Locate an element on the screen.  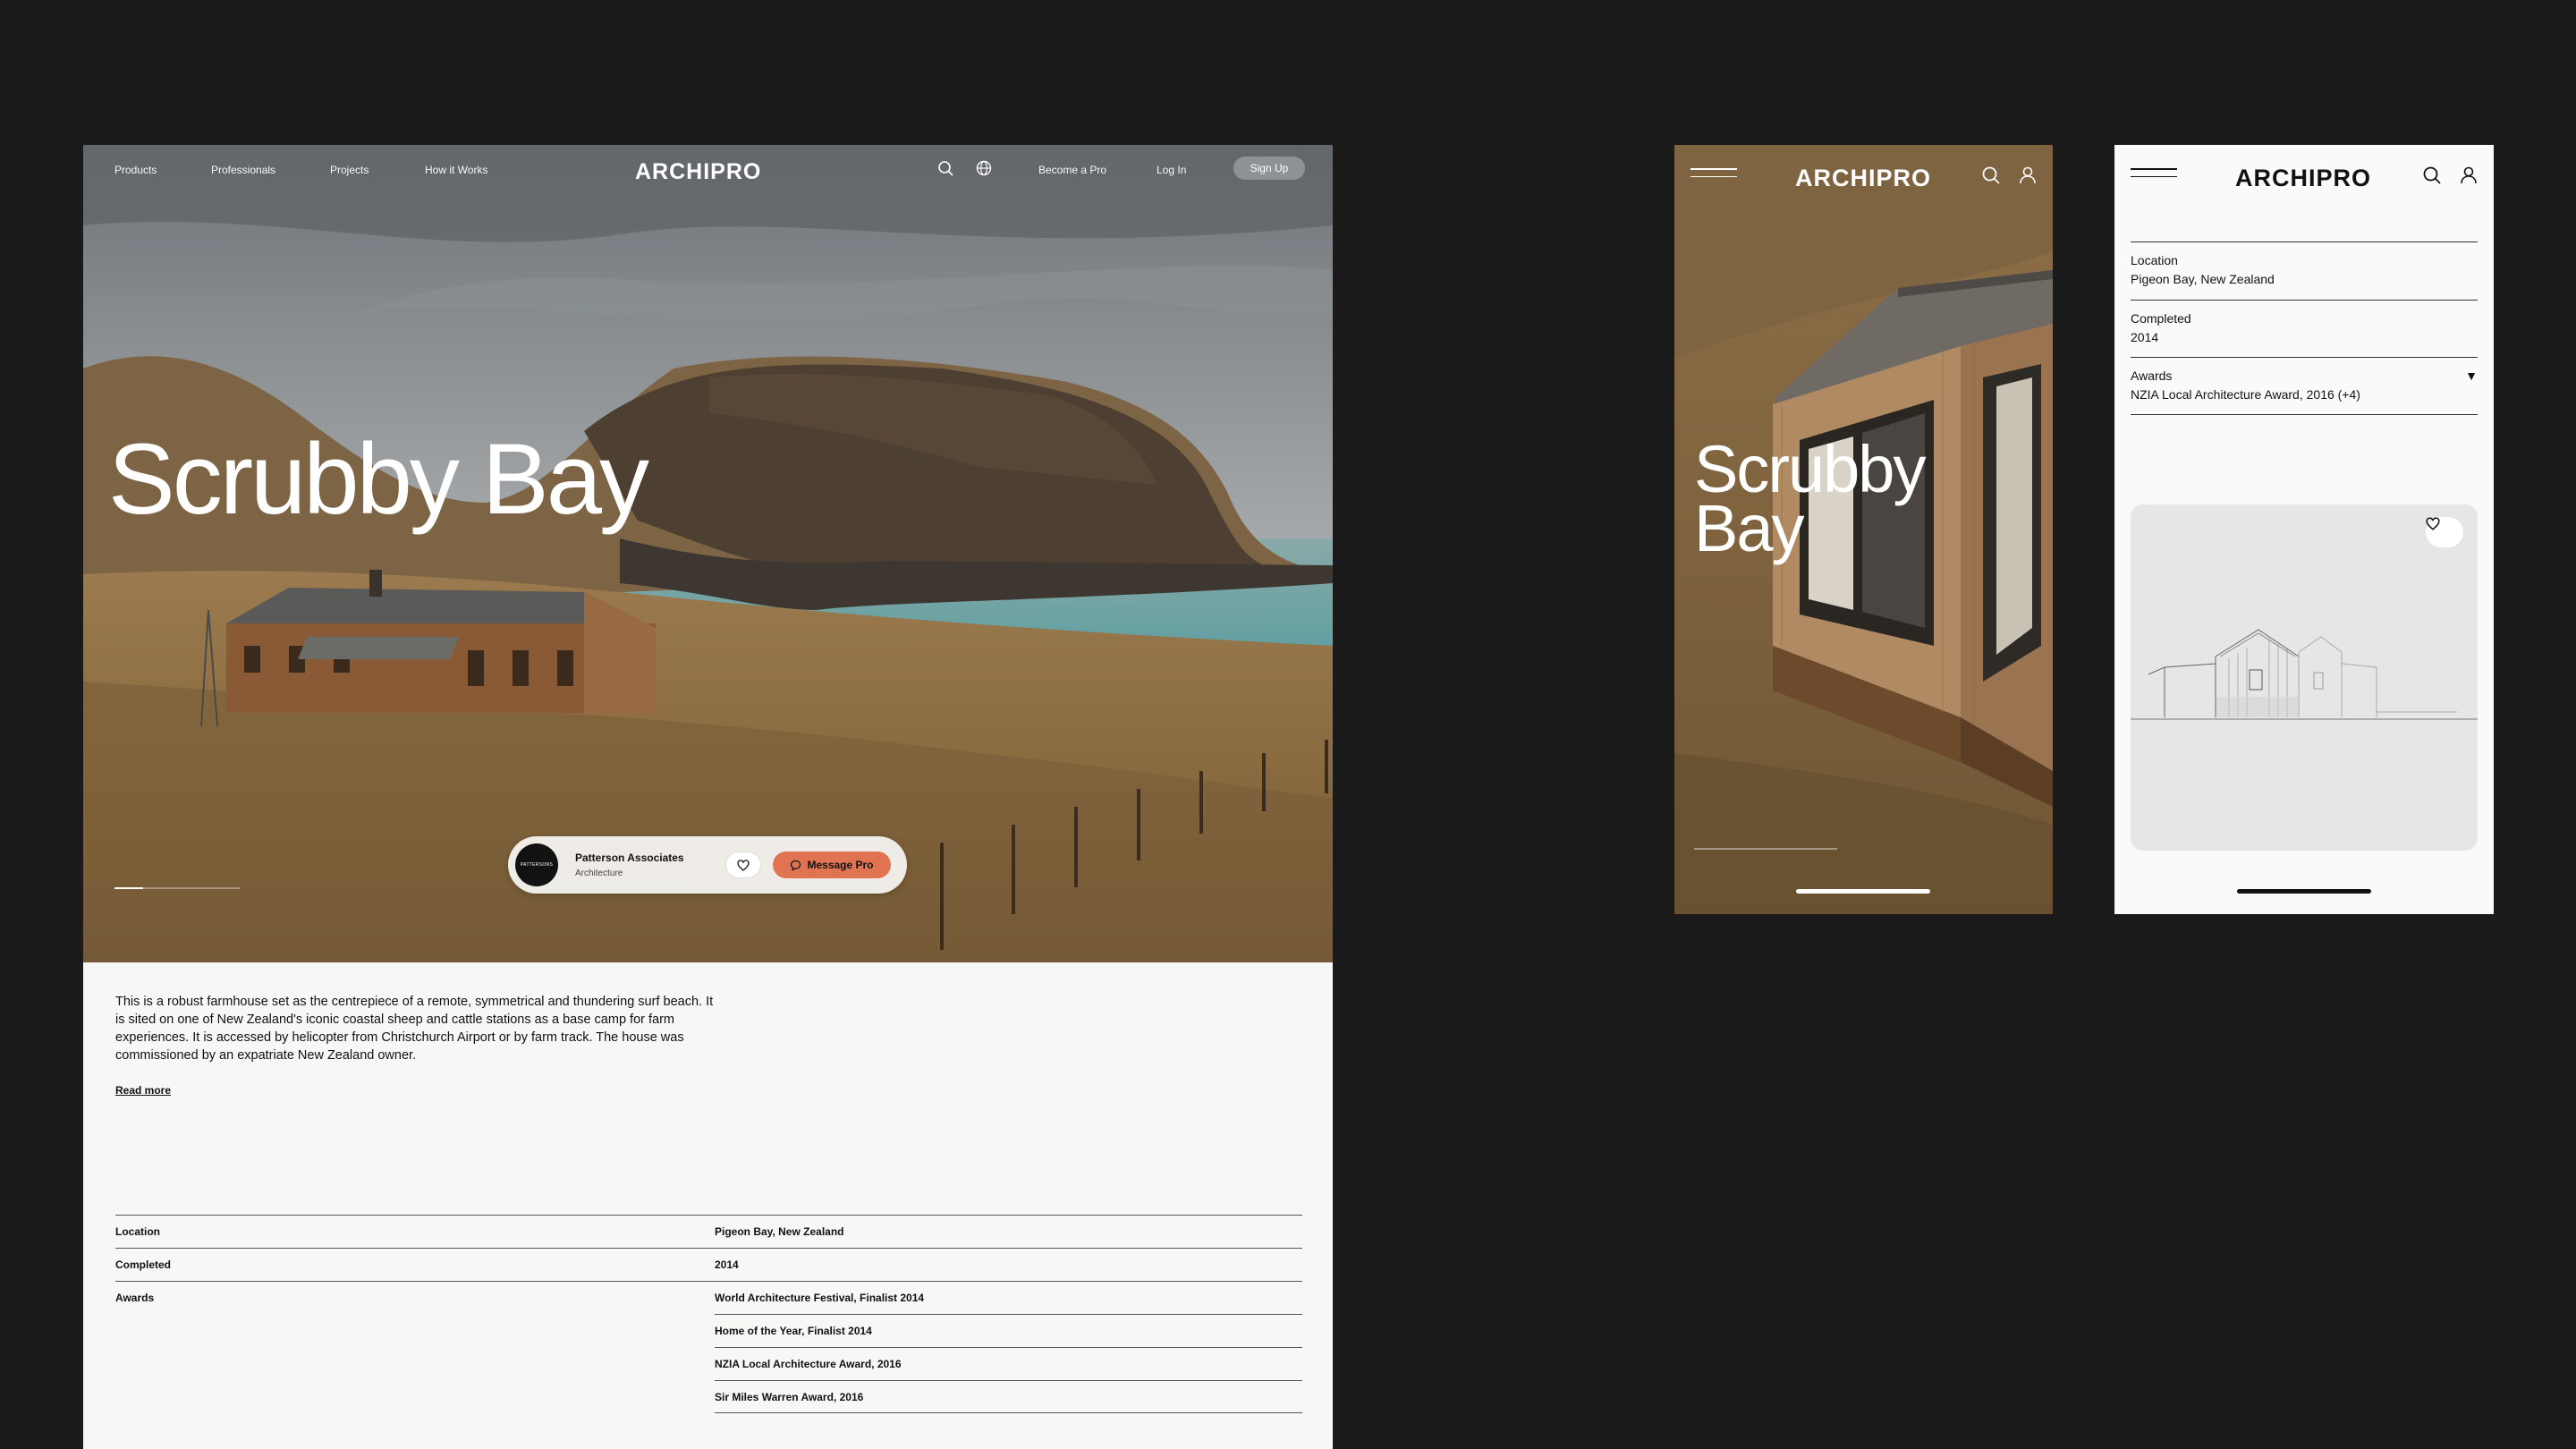
elevation-drawing-card is located at coordinates (2304, 677).